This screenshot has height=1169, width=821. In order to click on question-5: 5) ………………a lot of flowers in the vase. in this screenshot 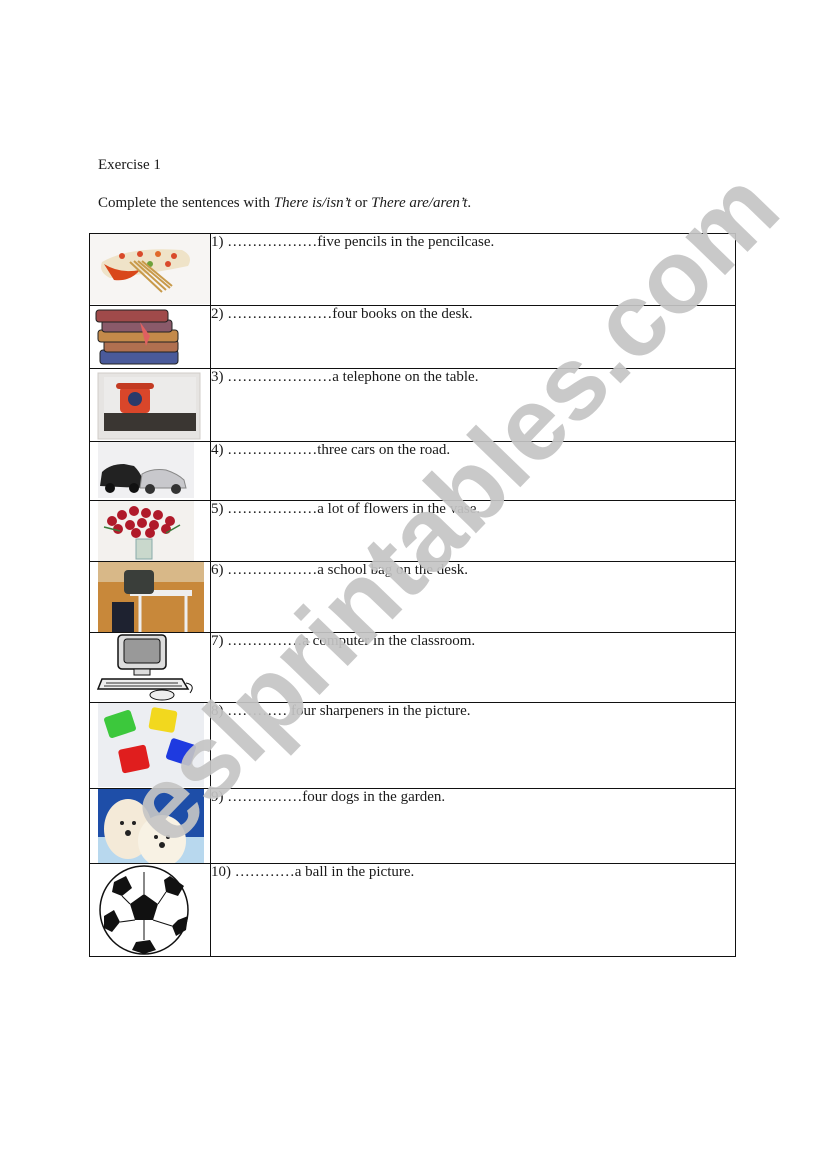, I will do `click(473, 531)`.